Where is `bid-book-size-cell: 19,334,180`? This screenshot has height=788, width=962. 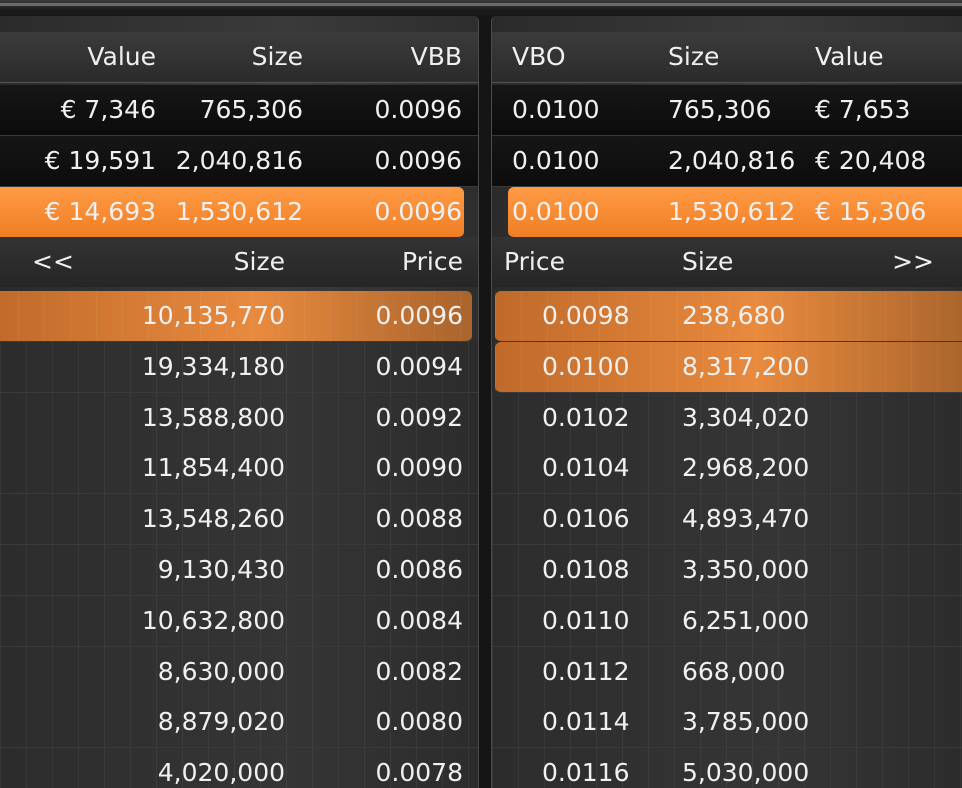
bid-book-size-cell: 19,334,180 is located at coordinates (213, 366).